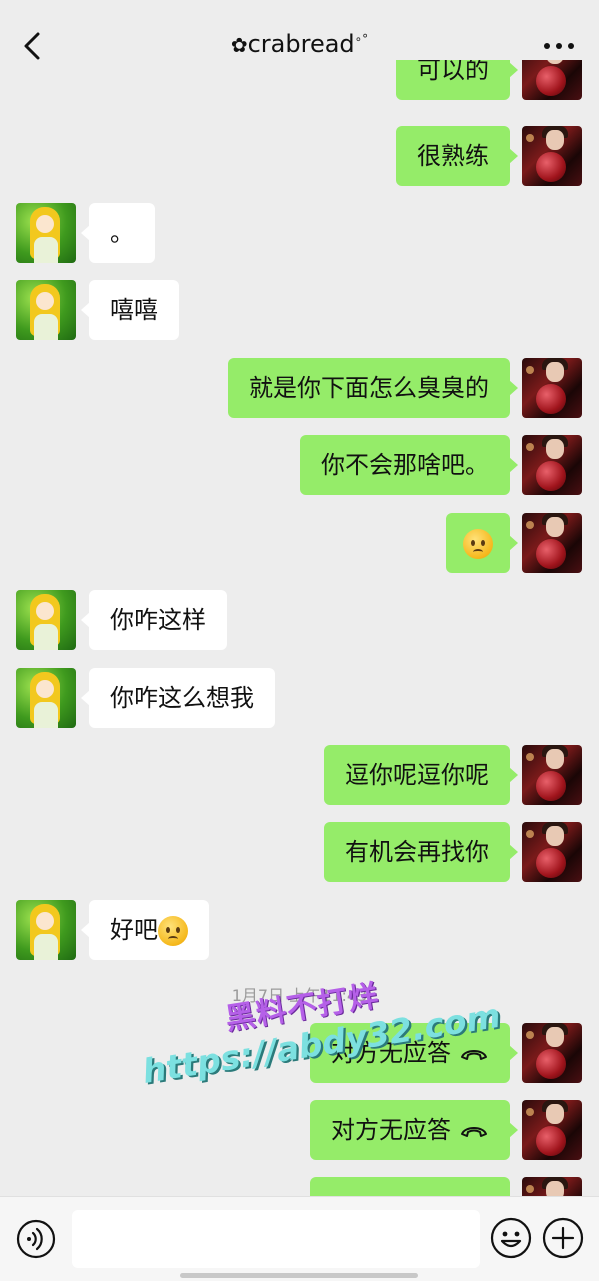 This screenshot has height=1281, width=599. I want to click on contact-name: crabread, so click(301, 44).